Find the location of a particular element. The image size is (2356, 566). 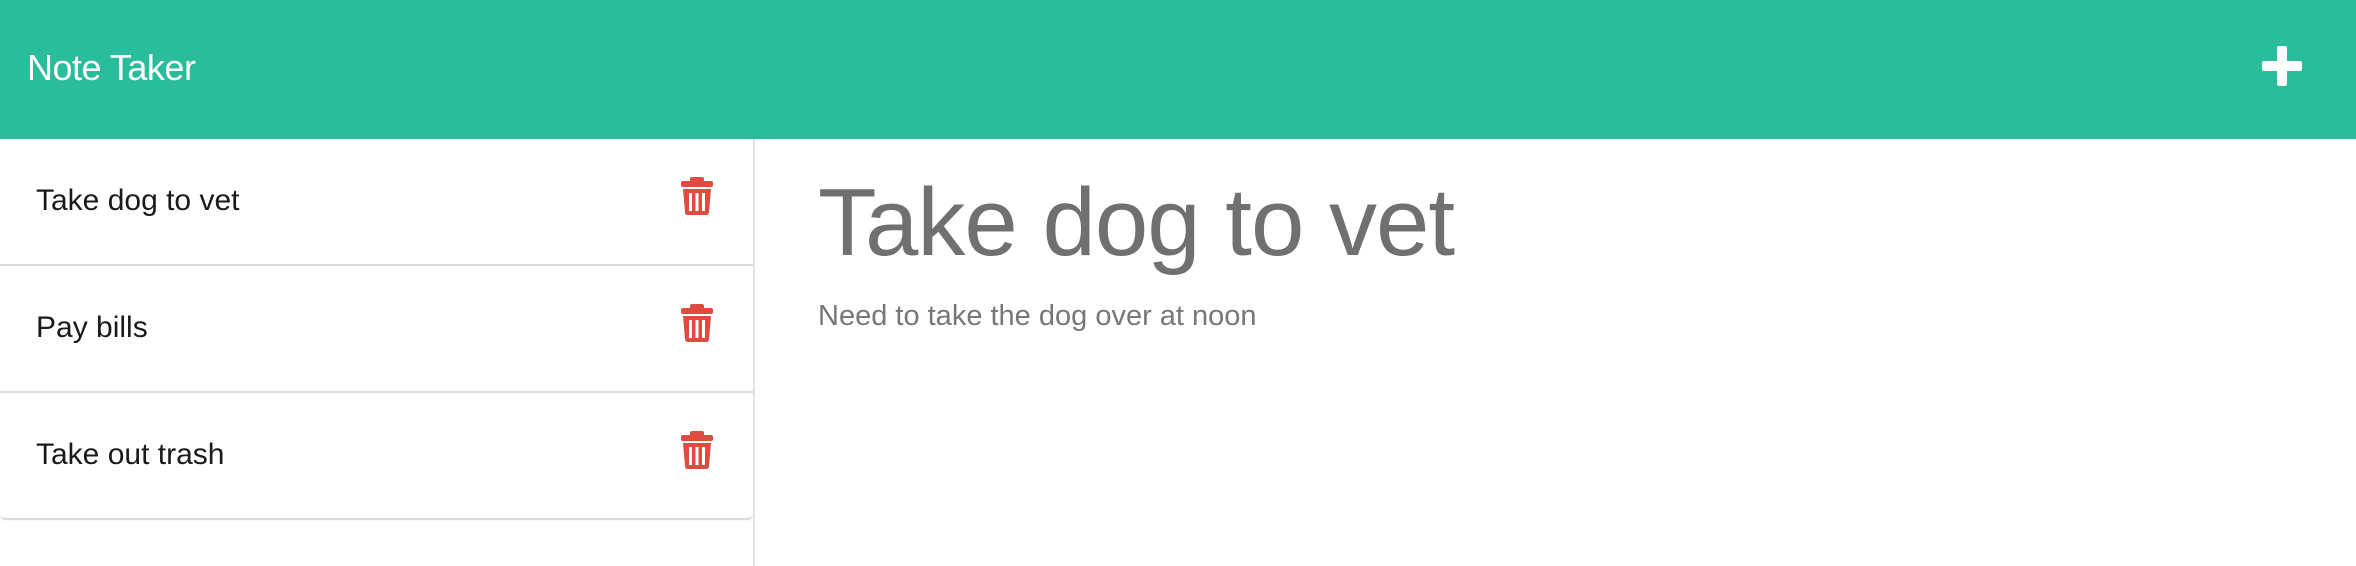

note-text-area: Need to take the dog over at noon is located at coordinates (1037, 316).